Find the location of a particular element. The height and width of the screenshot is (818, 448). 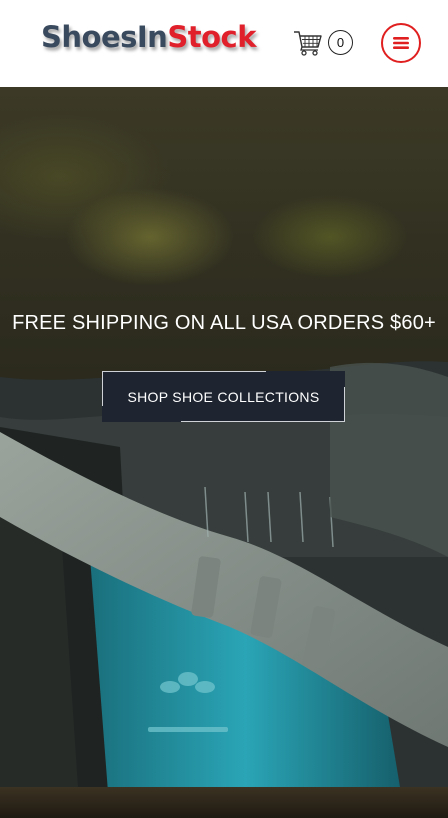

menu-button is located at coordinates (401, 43).